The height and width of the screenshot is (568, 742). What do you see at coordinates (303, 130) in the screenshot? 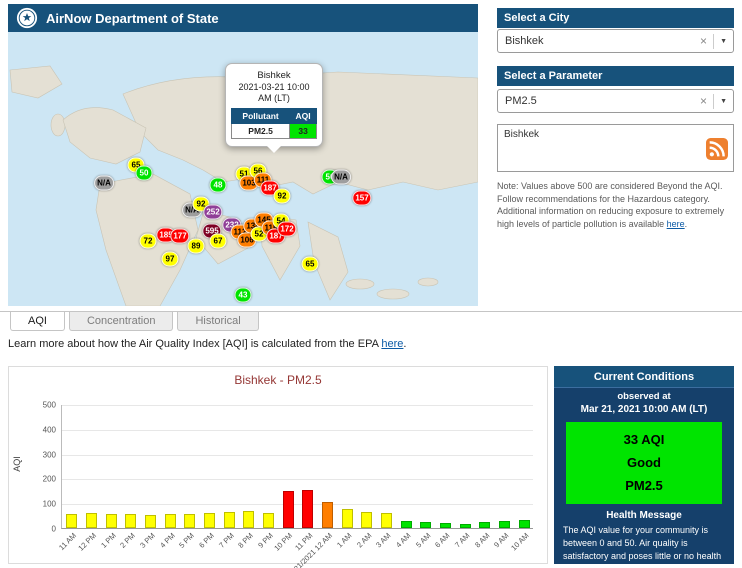
I see `popup-aqi-value: 33` at bounding box center [303, 130].